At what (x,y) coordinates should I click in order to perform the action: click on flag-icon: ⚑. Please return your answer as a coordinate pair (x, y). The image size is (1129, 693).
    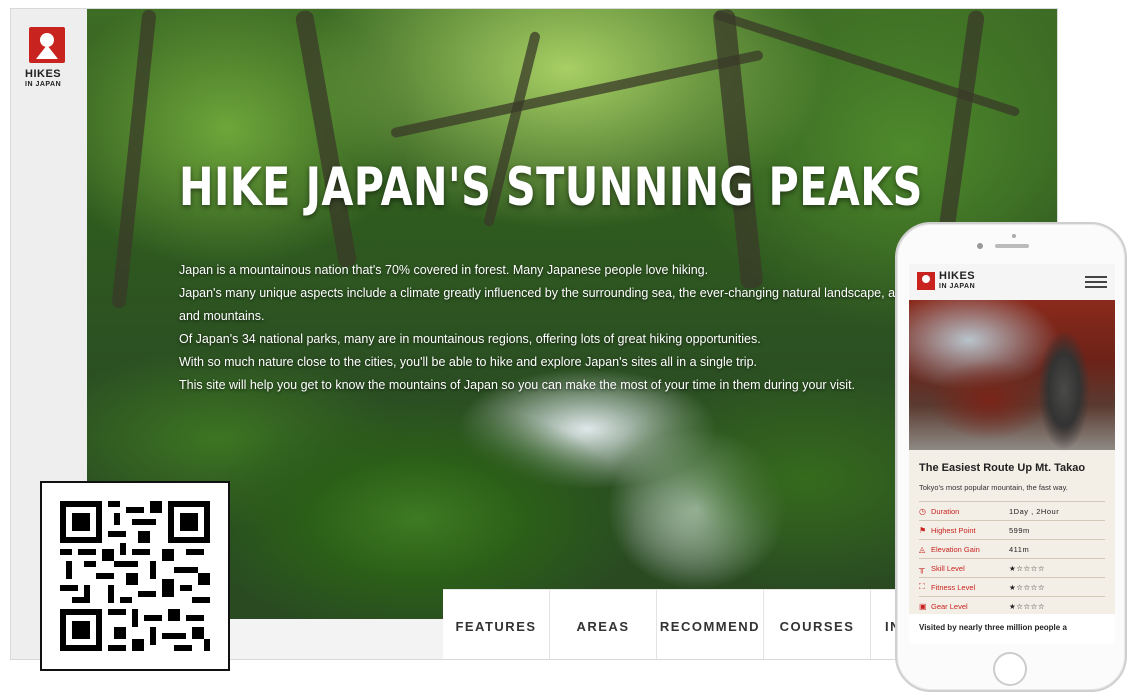
    Looking at the image, I should click on (923, 530).